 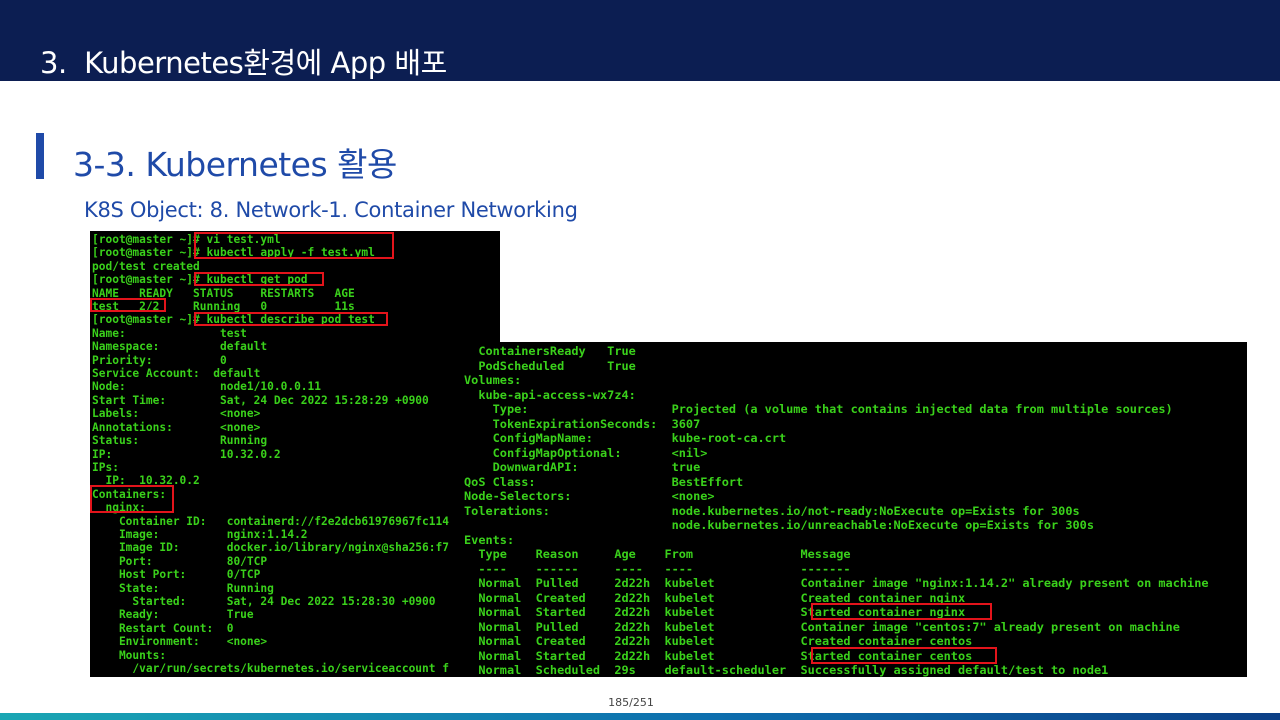 I want to click on header-bar: 3. Kubernetes환경에 App 배포, so click(x=640, y=40).